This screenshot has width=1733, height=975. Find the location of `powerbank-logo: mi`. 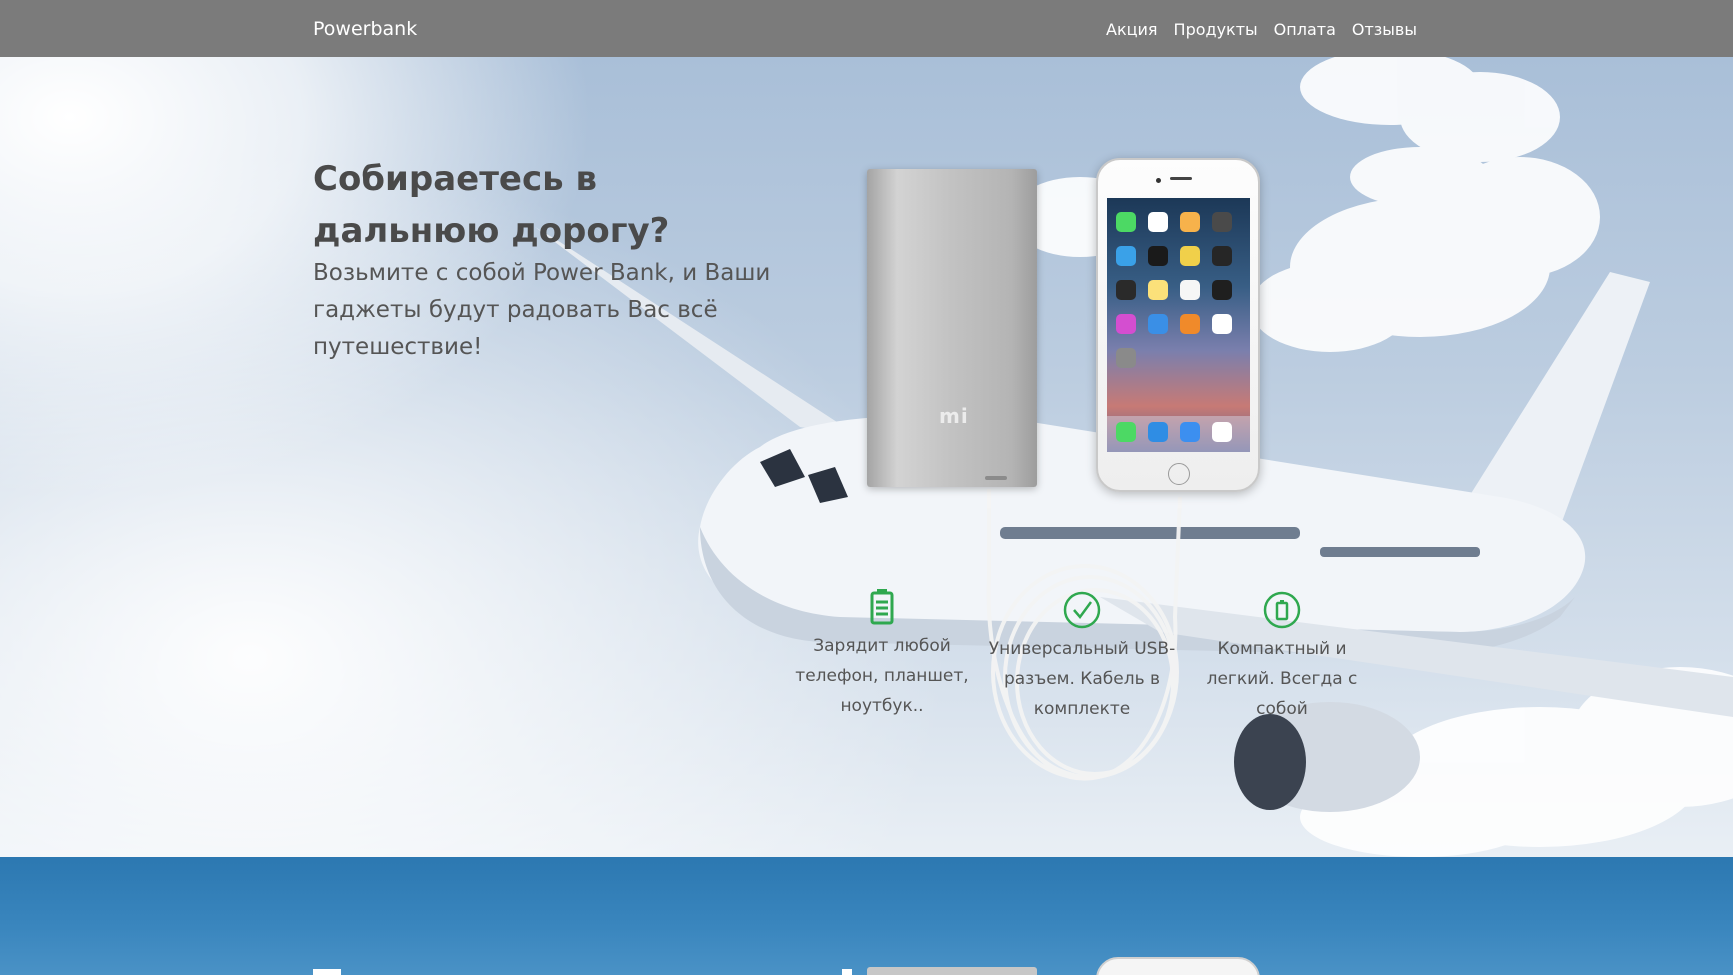

powerbank-logo: mi is located at coordinates (954, 416).